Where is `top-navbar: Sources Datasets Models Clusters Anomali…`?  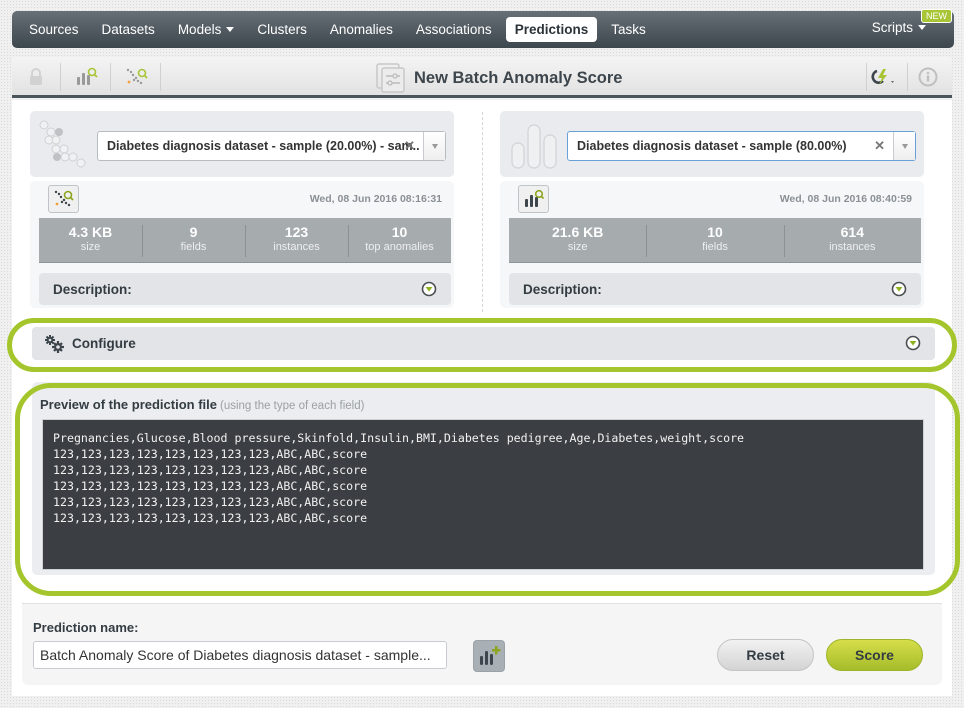
top-navbar: Sources Datasets Models Clusters Anomali… is located at coordinates (483, 28).